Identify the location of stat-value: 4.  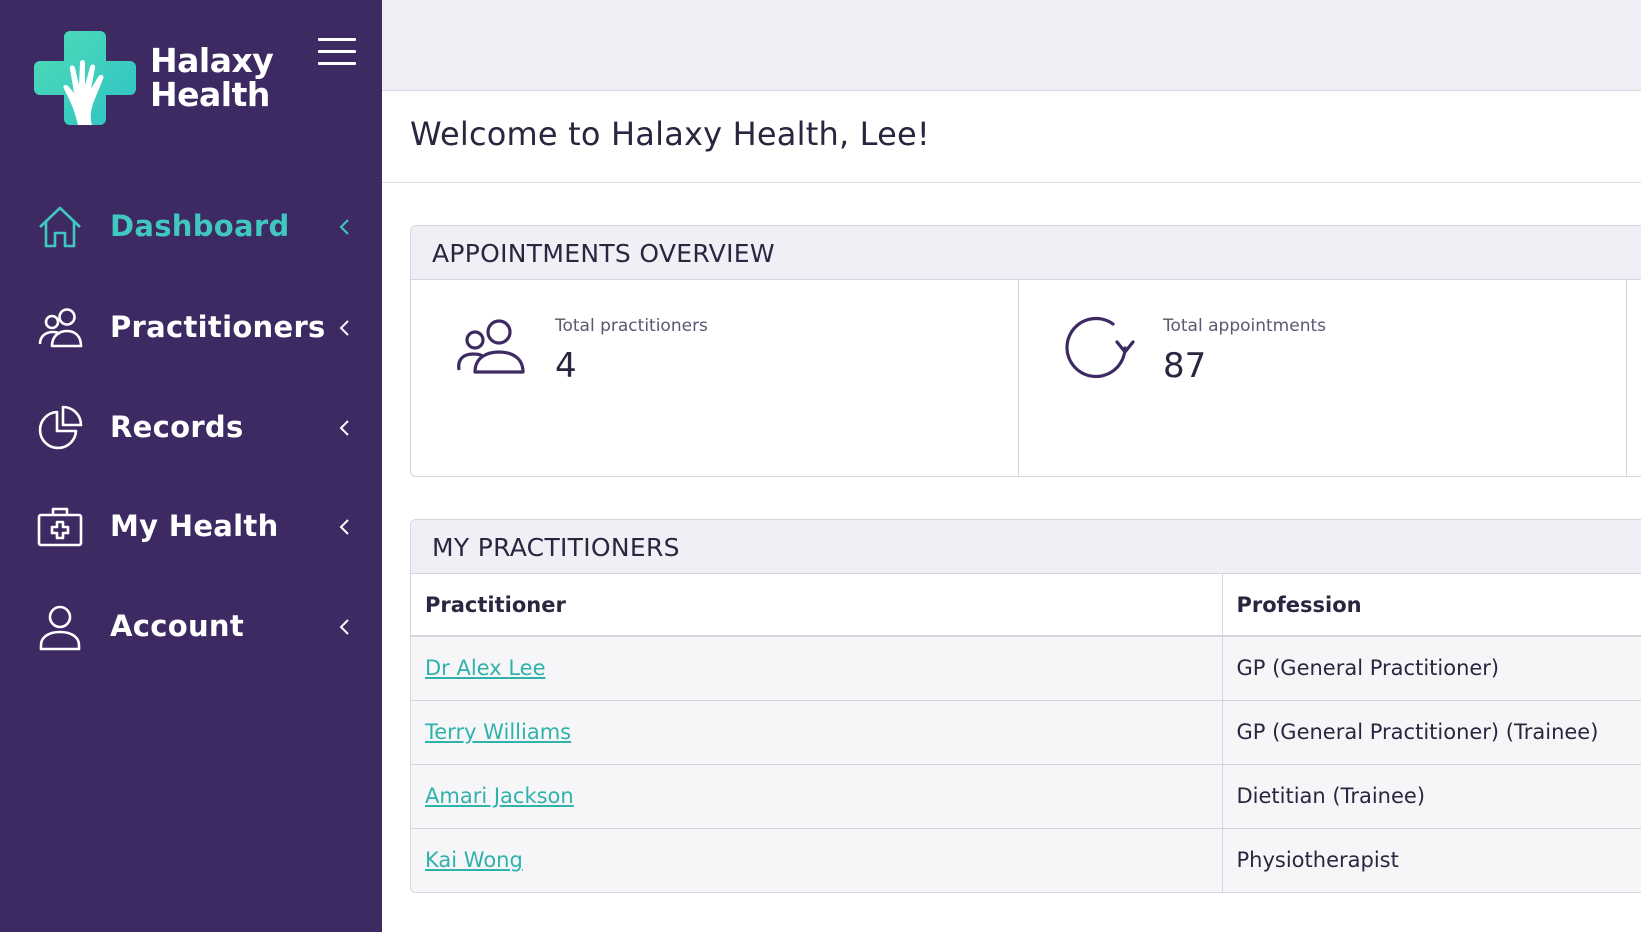
(566, 366).